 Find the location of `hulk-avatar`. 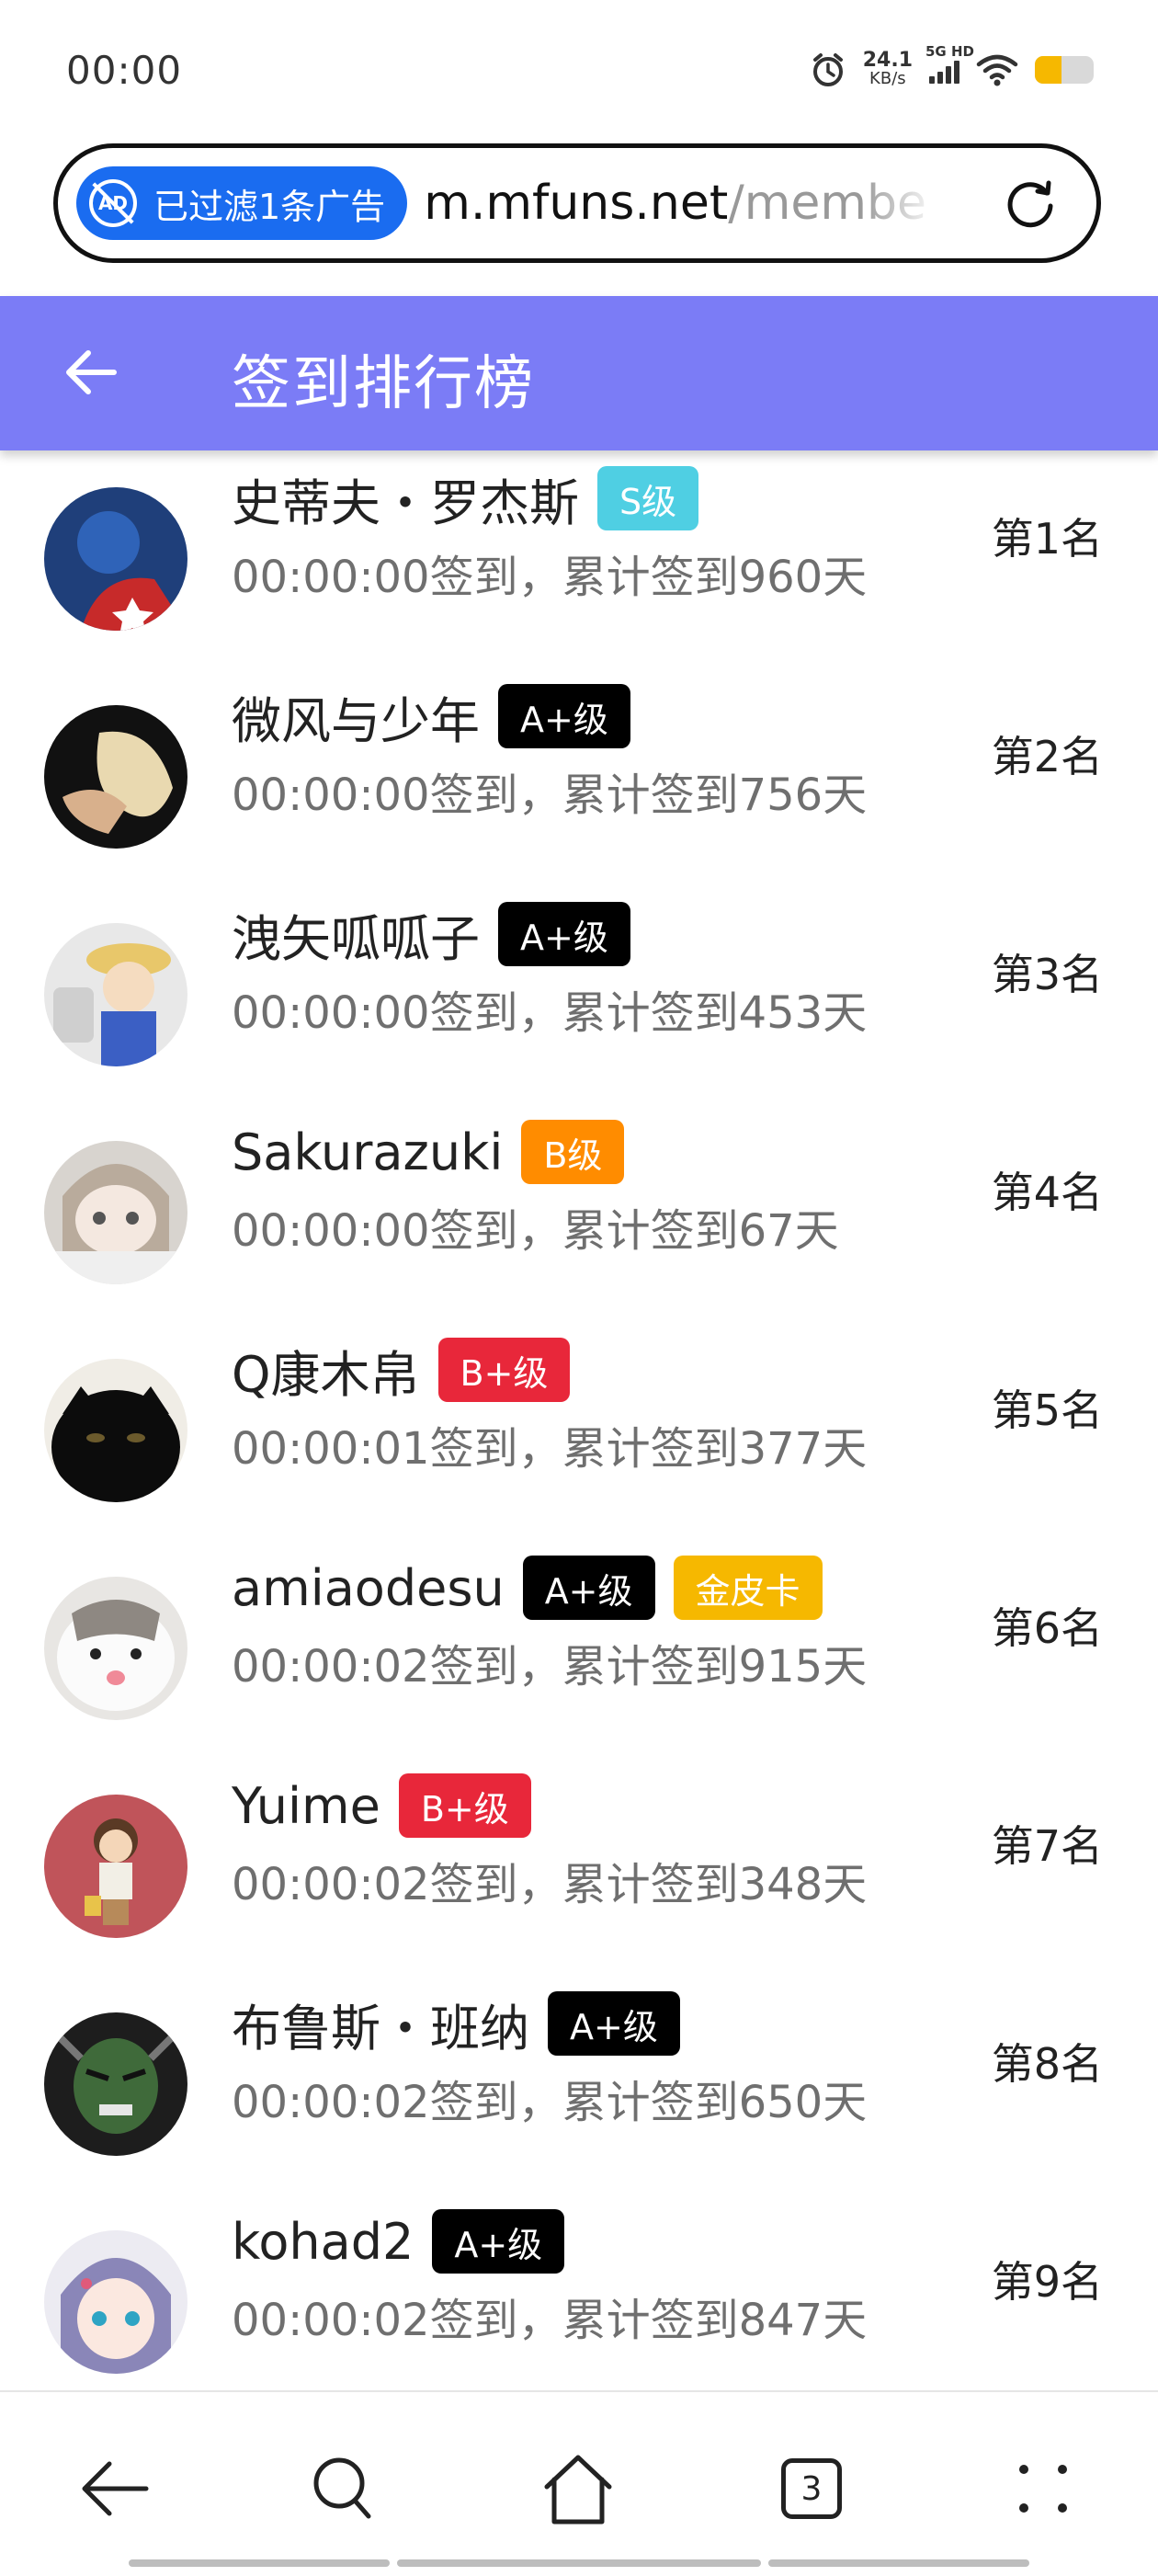

hulk-avatar is located at coordinates (115, 2084).